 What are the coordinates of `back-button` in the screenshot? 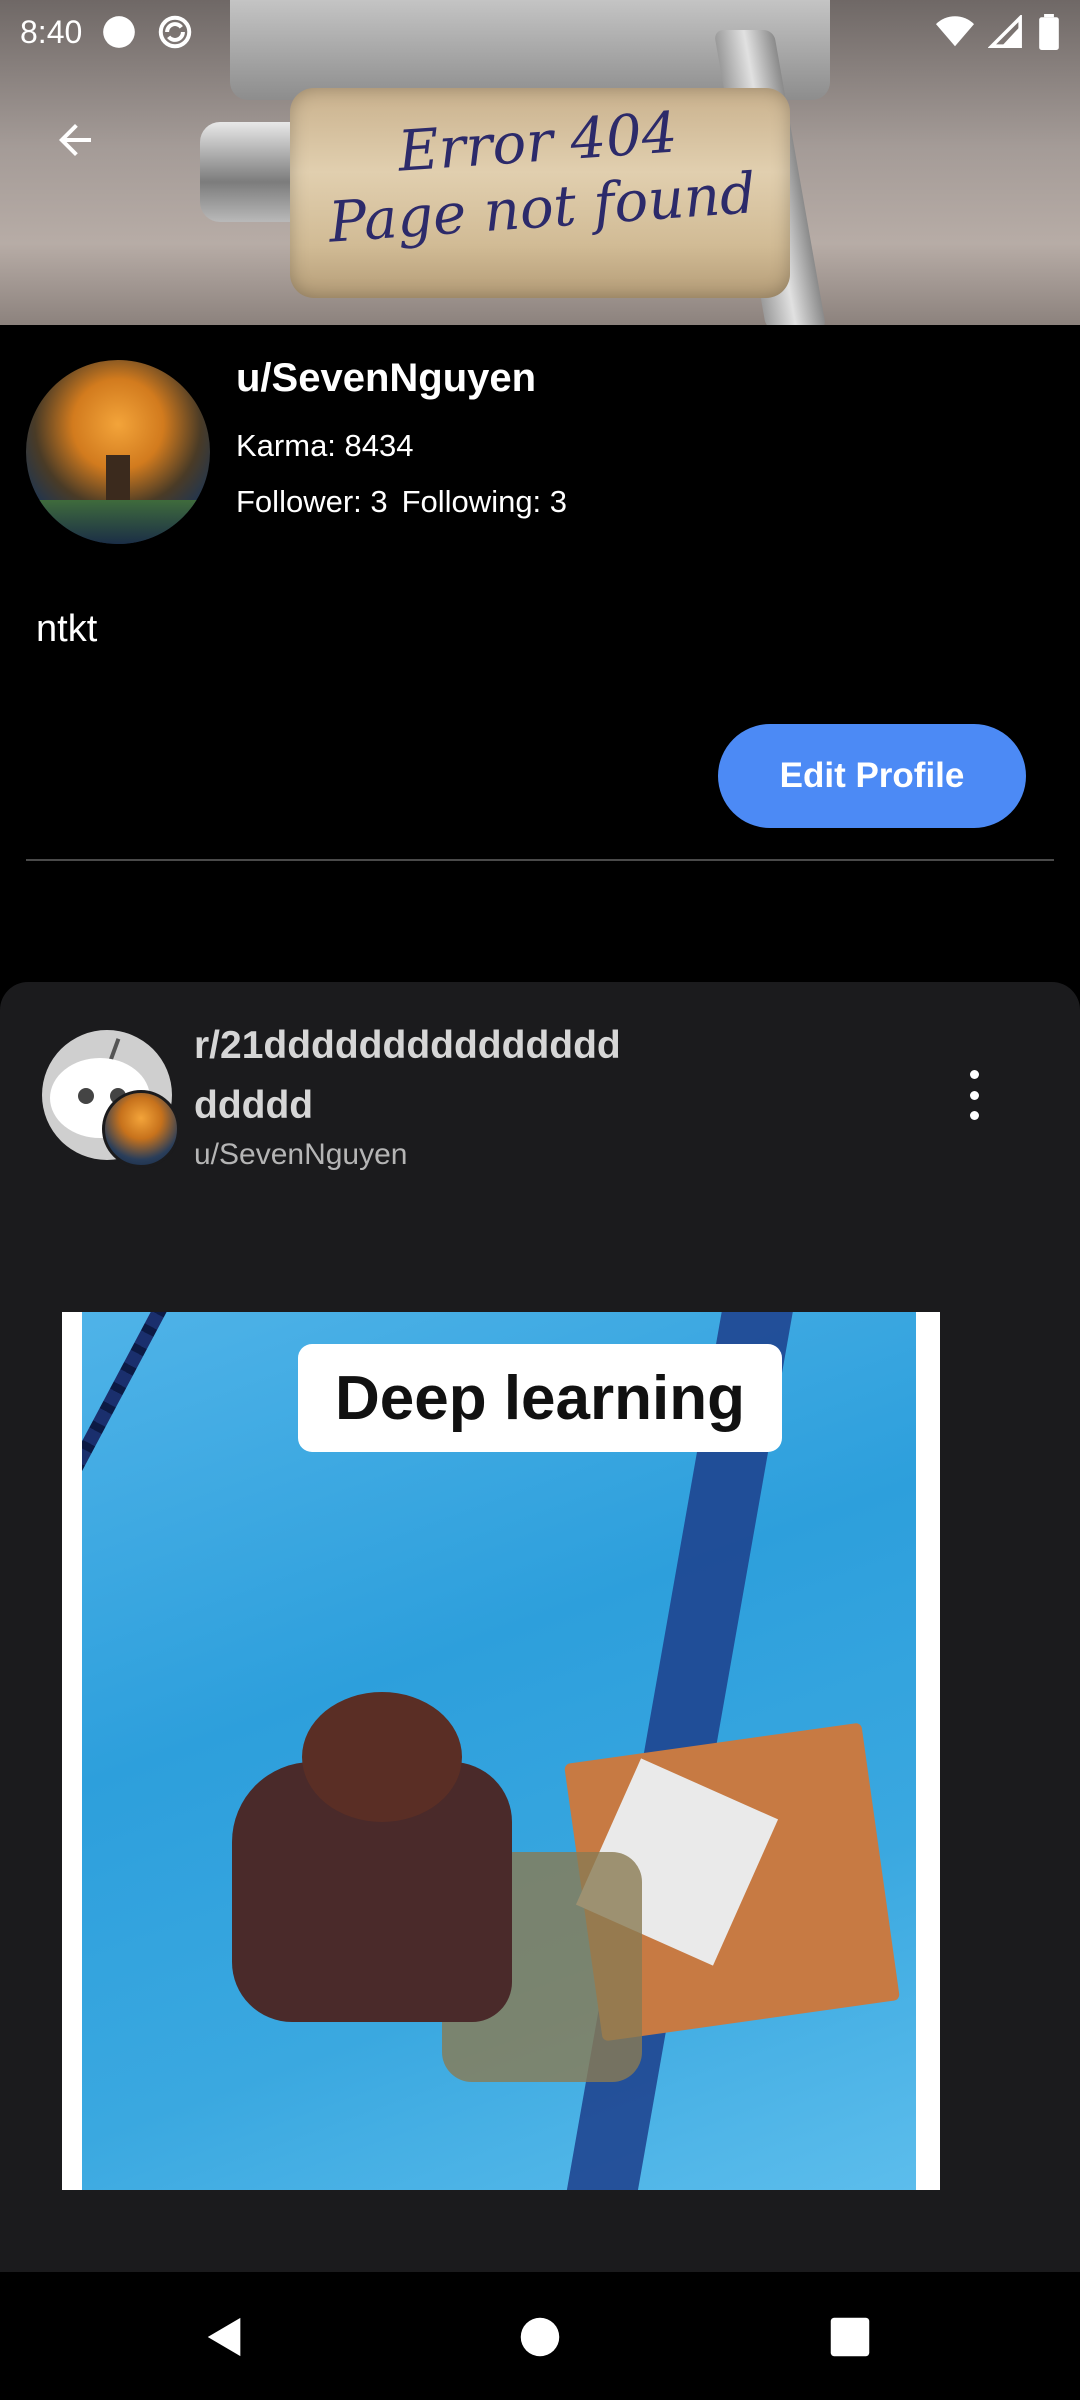 It's located at (75, 140).